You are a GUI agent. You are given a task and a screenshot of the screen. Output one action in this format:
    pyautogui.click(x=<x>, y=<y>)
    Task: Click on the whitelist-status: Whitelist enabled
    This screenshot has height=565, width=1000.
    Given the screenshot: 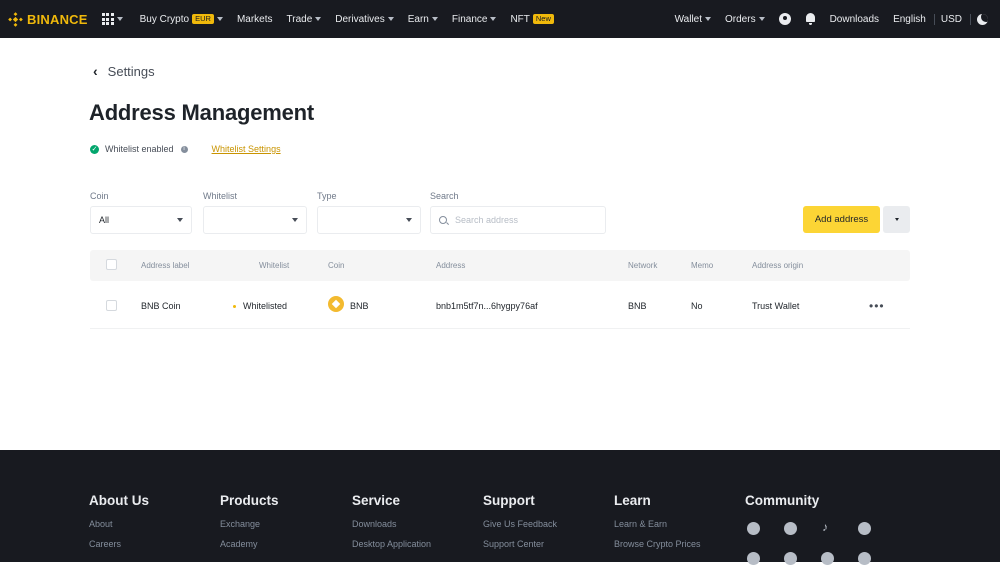 What is the action you would take?
    pyautogui.click(x=139, y=149)
    